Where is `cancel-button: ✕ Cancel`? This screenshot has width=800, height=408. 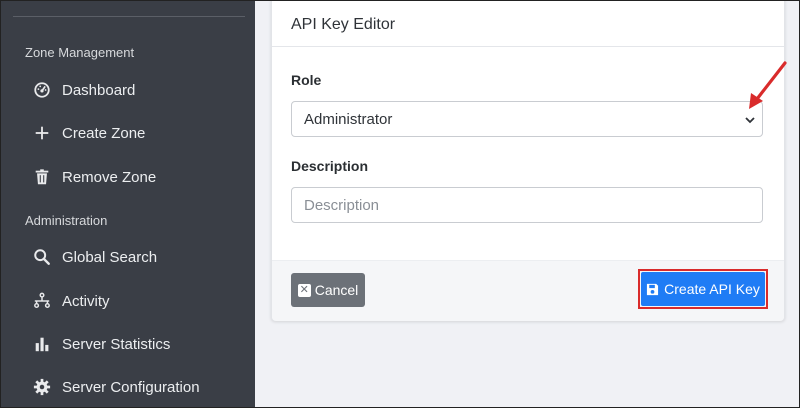 cancel-button: ✕ Cancel is located at coordinates (328, 290).